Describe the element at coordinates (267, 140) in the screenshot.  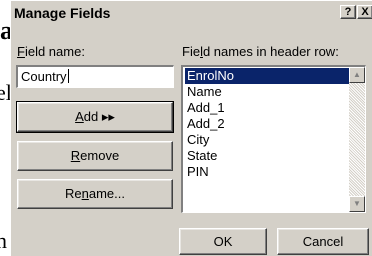
I see `list-item: City` at that location.